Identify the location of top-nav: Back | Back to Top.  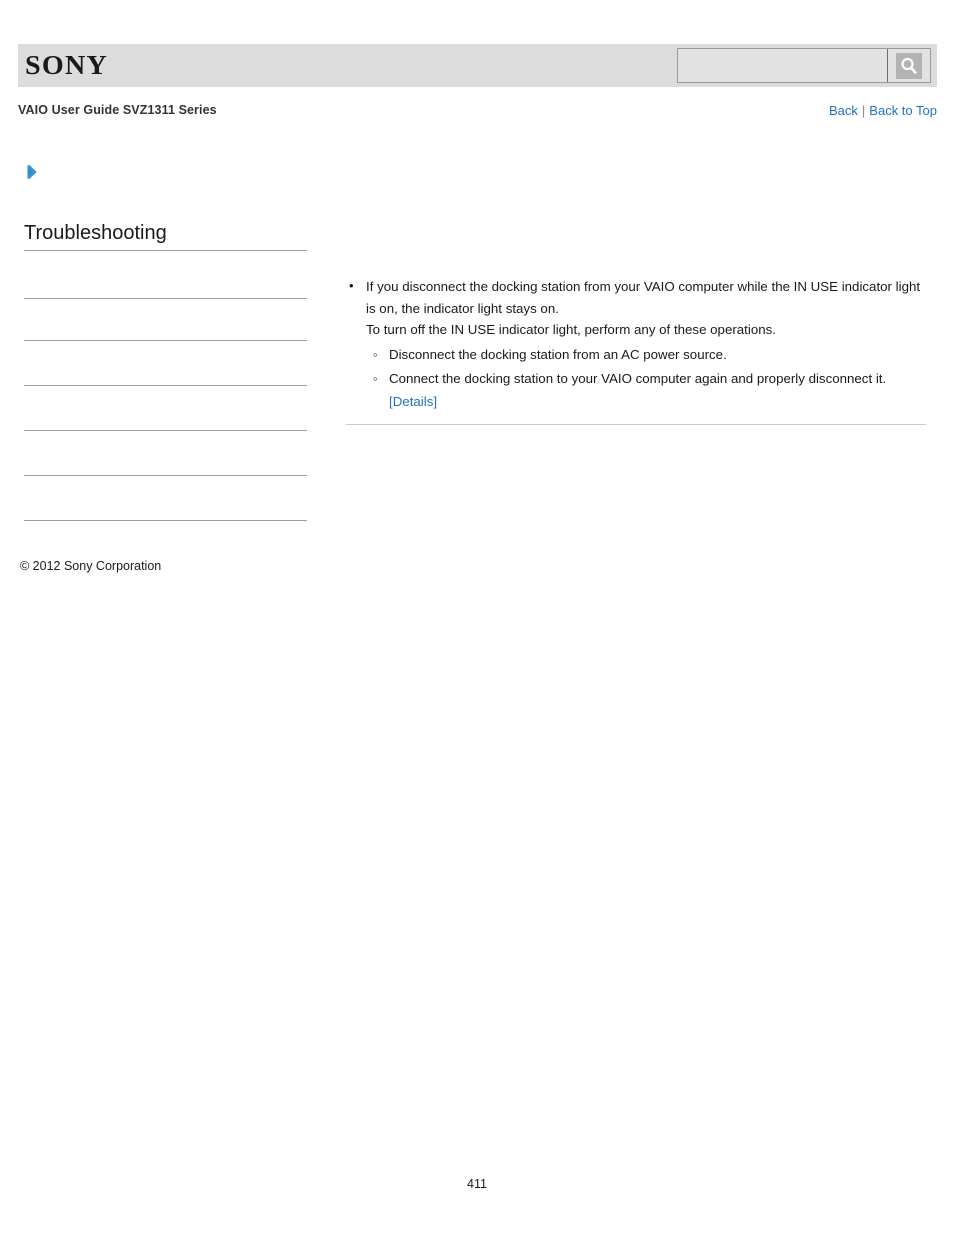
(883, 110).